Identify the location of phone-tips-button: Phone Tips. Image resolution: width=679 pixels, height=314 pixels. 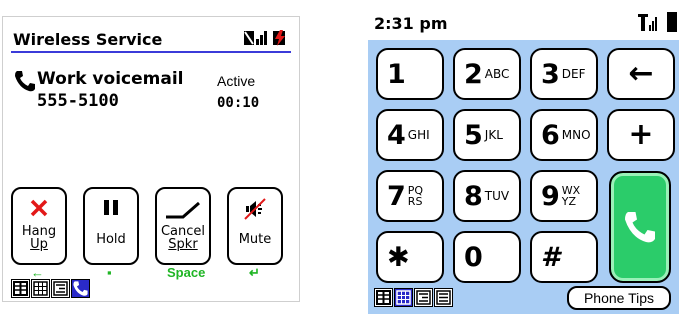
(619, 298).